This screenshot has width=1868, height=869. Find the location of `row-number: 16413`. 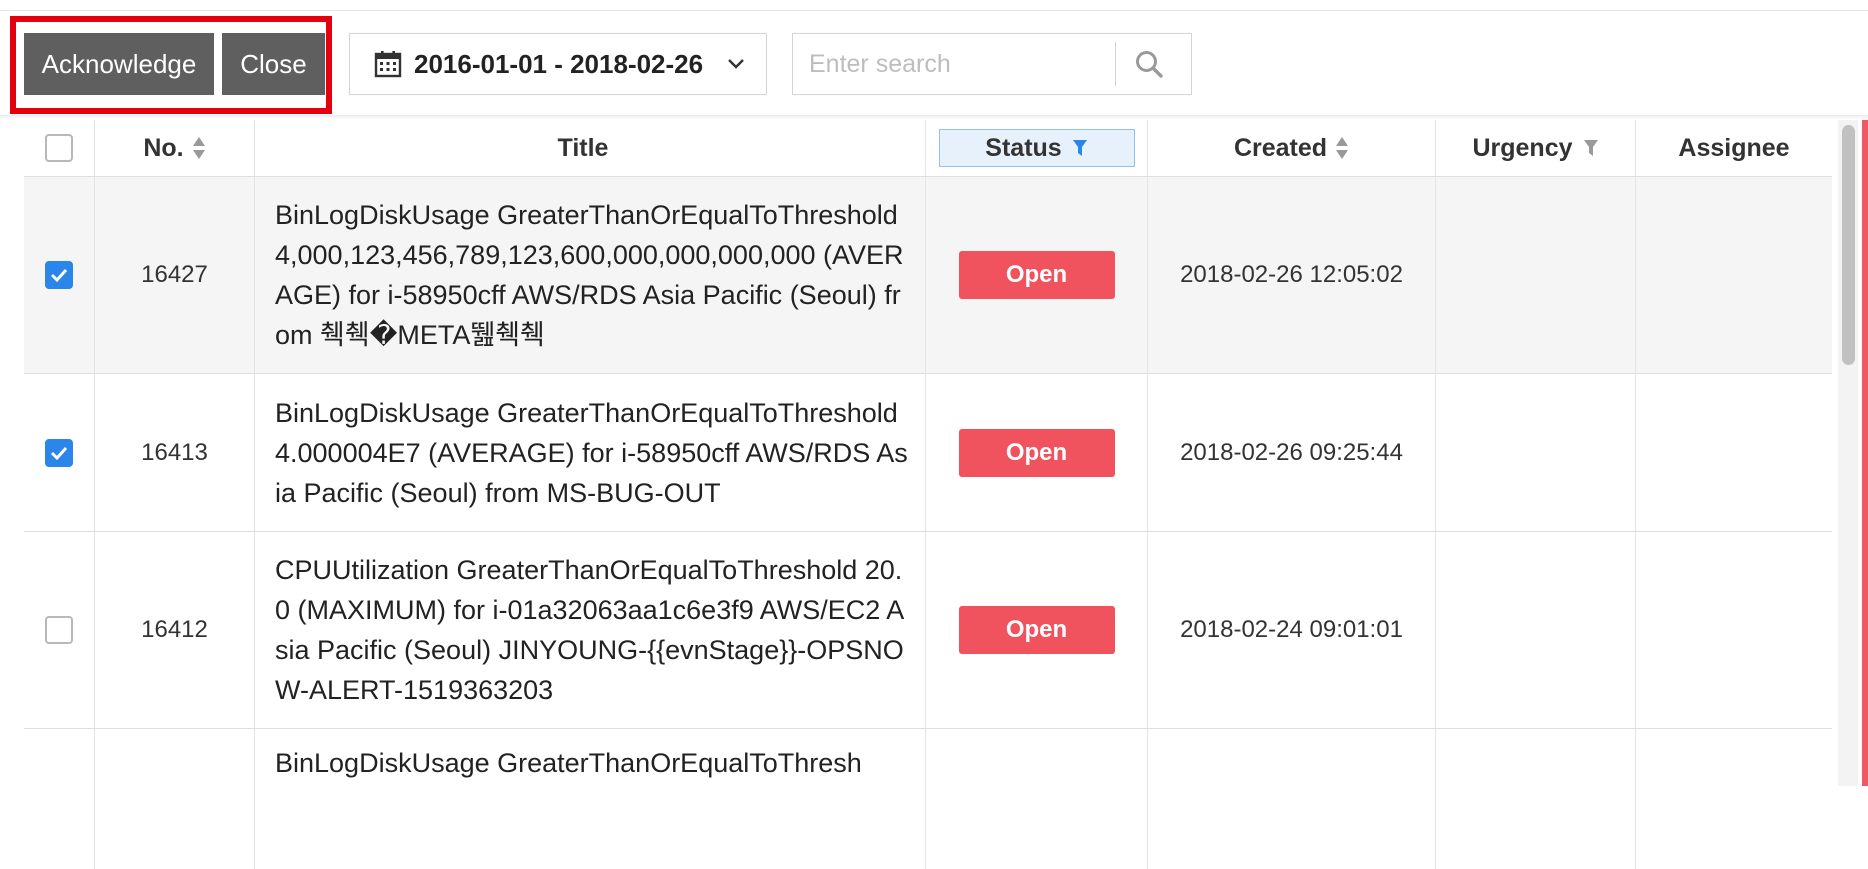

row-number: 16413 is located at coordinates (174, 452).